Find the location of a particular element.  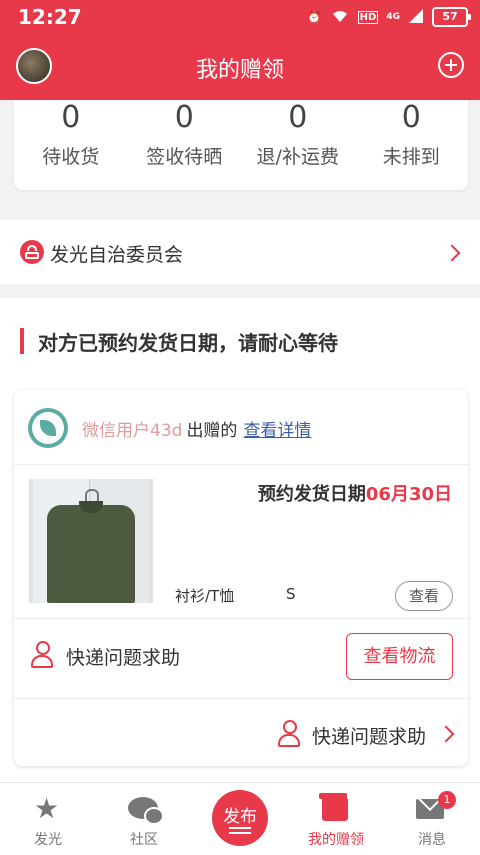

shipping-help-link-2: 快递问题求助 is located at coordinates (369, 735).